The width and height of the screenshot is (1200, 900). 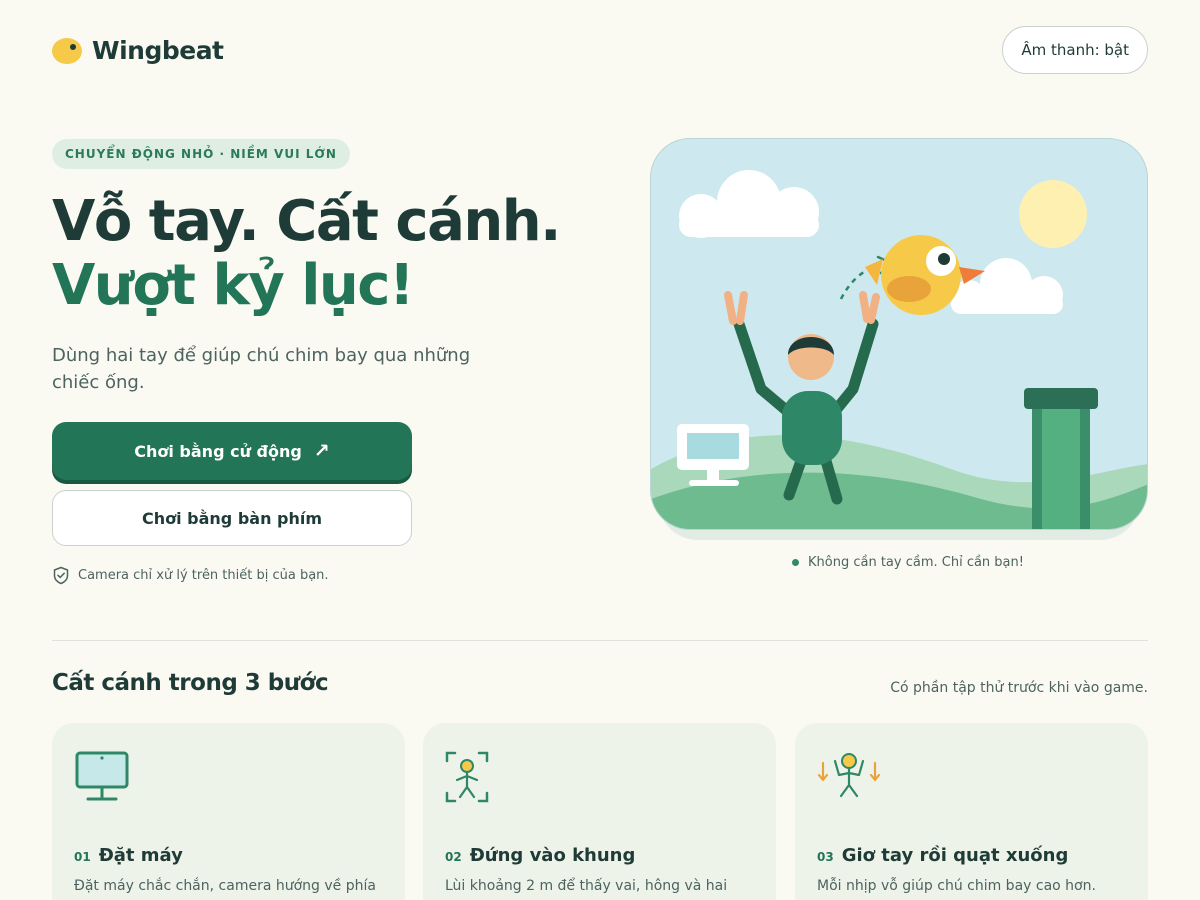 What do you see at coordinates (956, 886) in the screenshot?
I see `step-description: Mỗi nhịp vỗ giúp chú chim bay cao hơn.` at bounding box center [956, 886].